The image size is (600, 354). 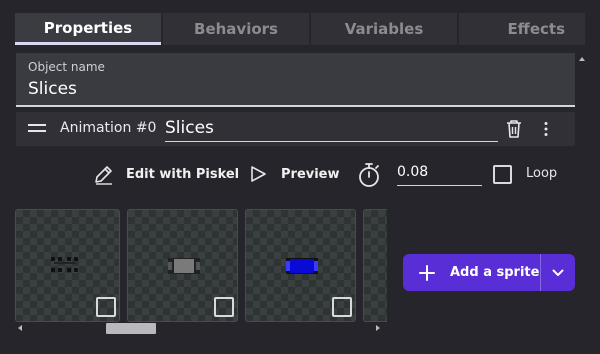 I want to click on chevron-down-icon, so click(x=558, y=272).